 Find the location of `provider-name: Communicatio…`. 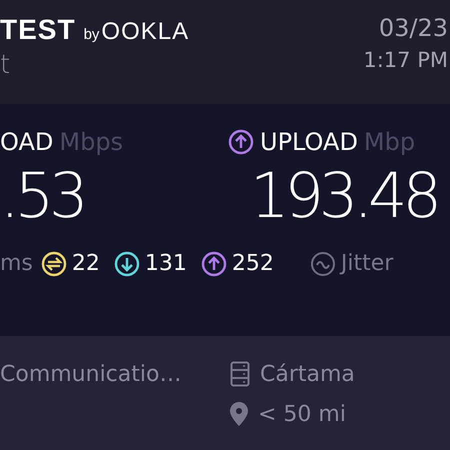

provider-name: Communicatio… is located at coordinates (91, 374).